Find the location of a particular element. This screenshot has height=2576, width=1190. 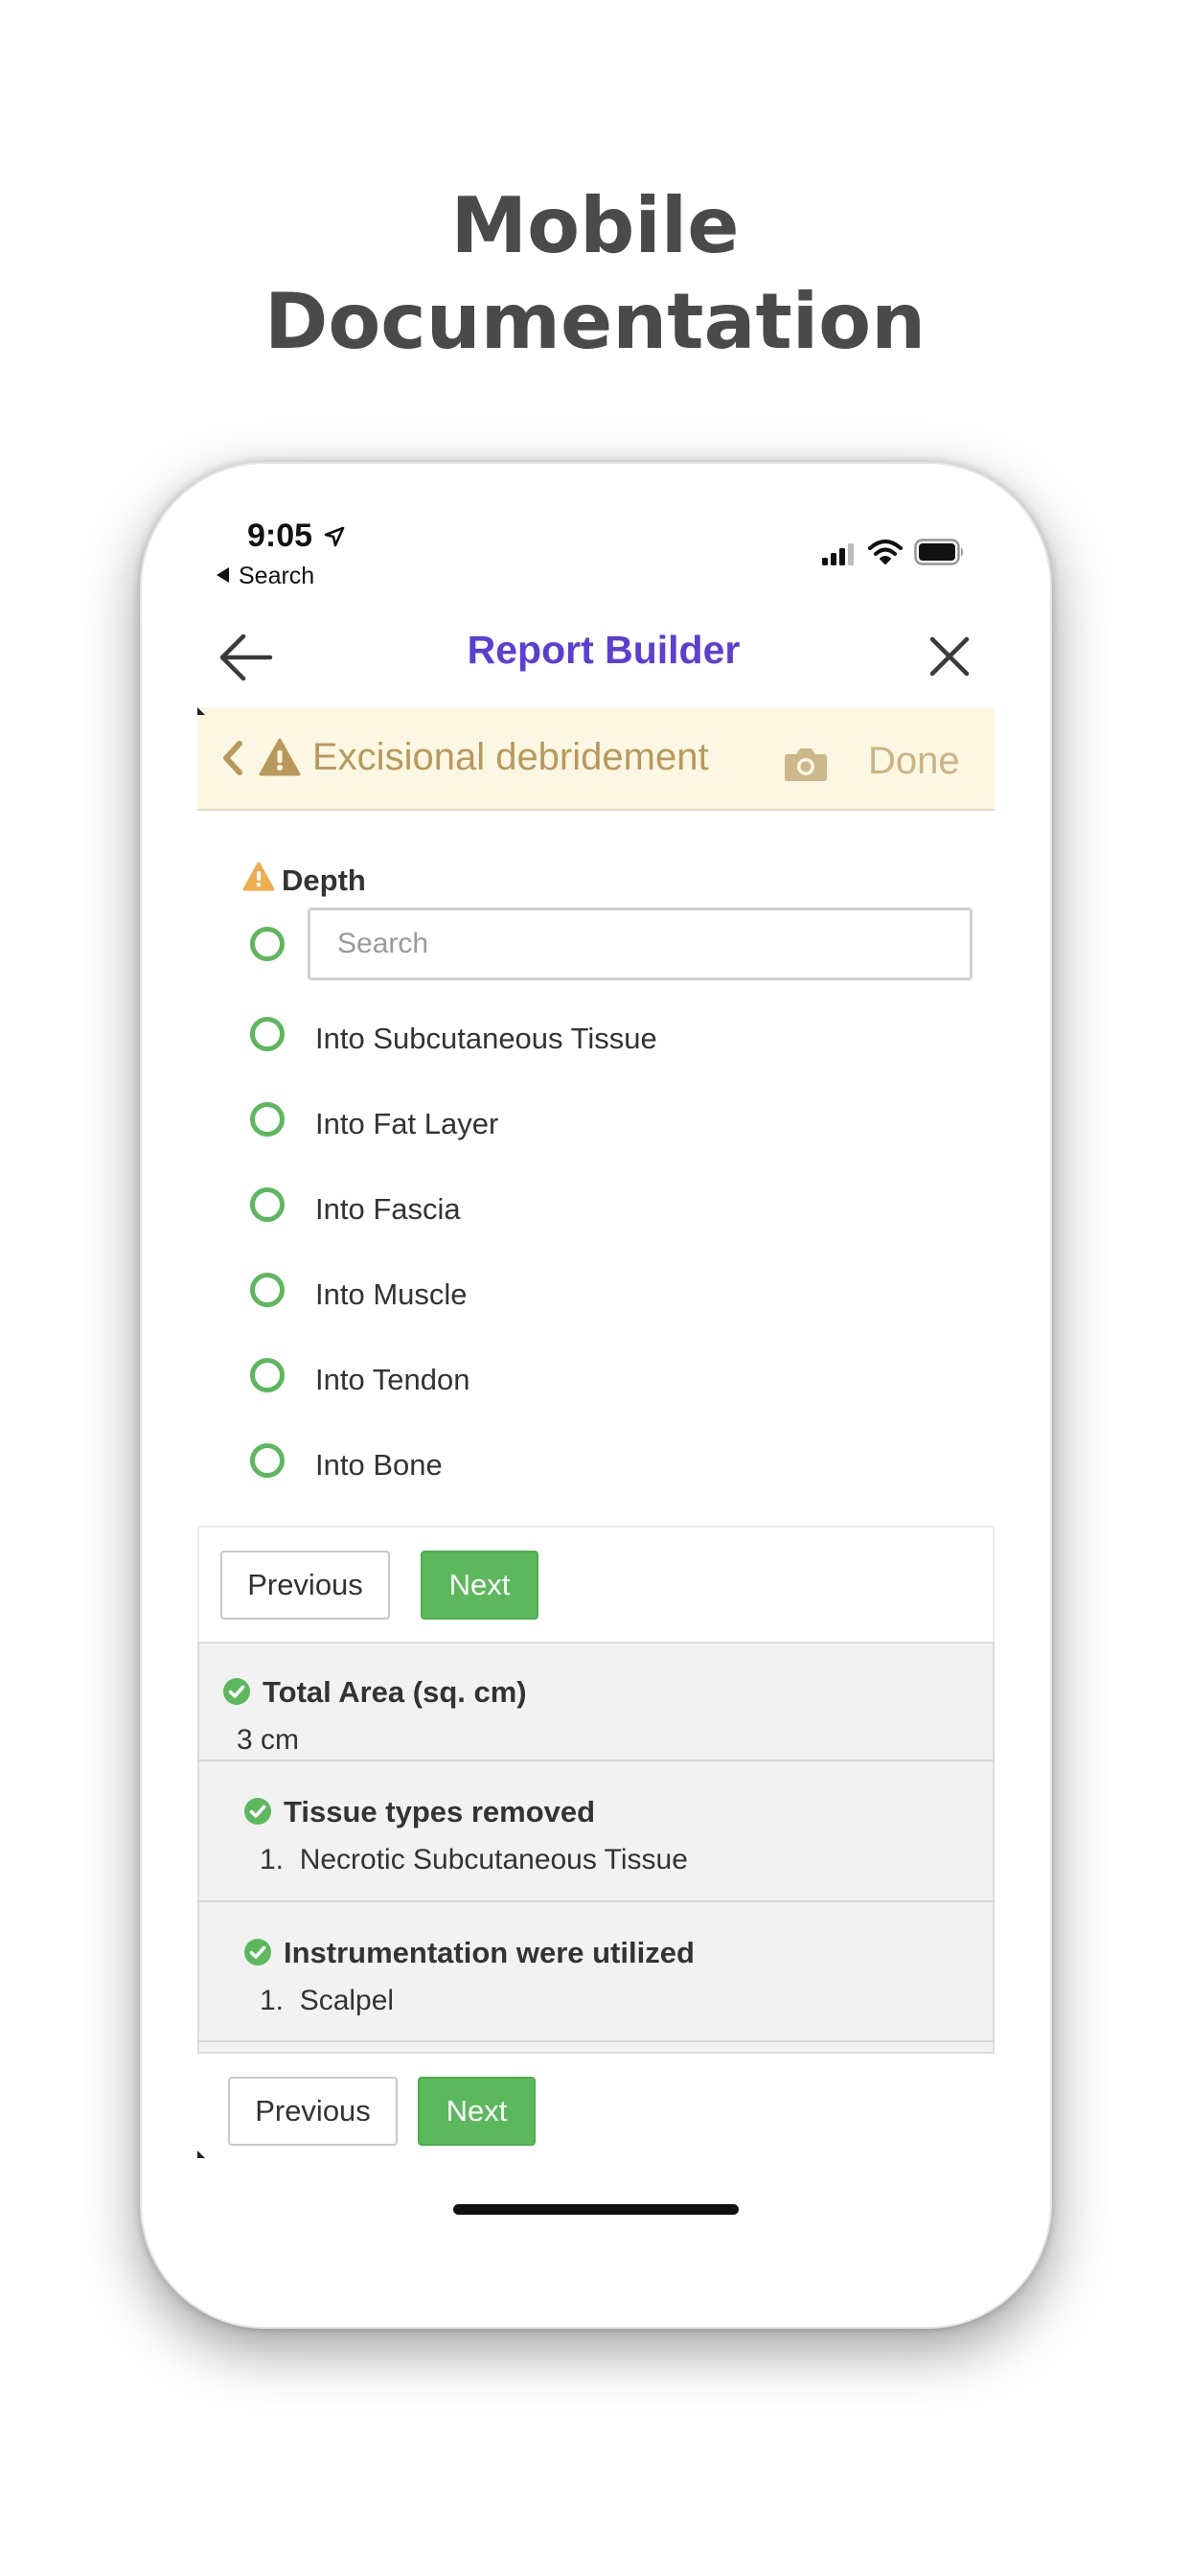

summary-item-value: 3 cm is located at coordinates (269, 1740).